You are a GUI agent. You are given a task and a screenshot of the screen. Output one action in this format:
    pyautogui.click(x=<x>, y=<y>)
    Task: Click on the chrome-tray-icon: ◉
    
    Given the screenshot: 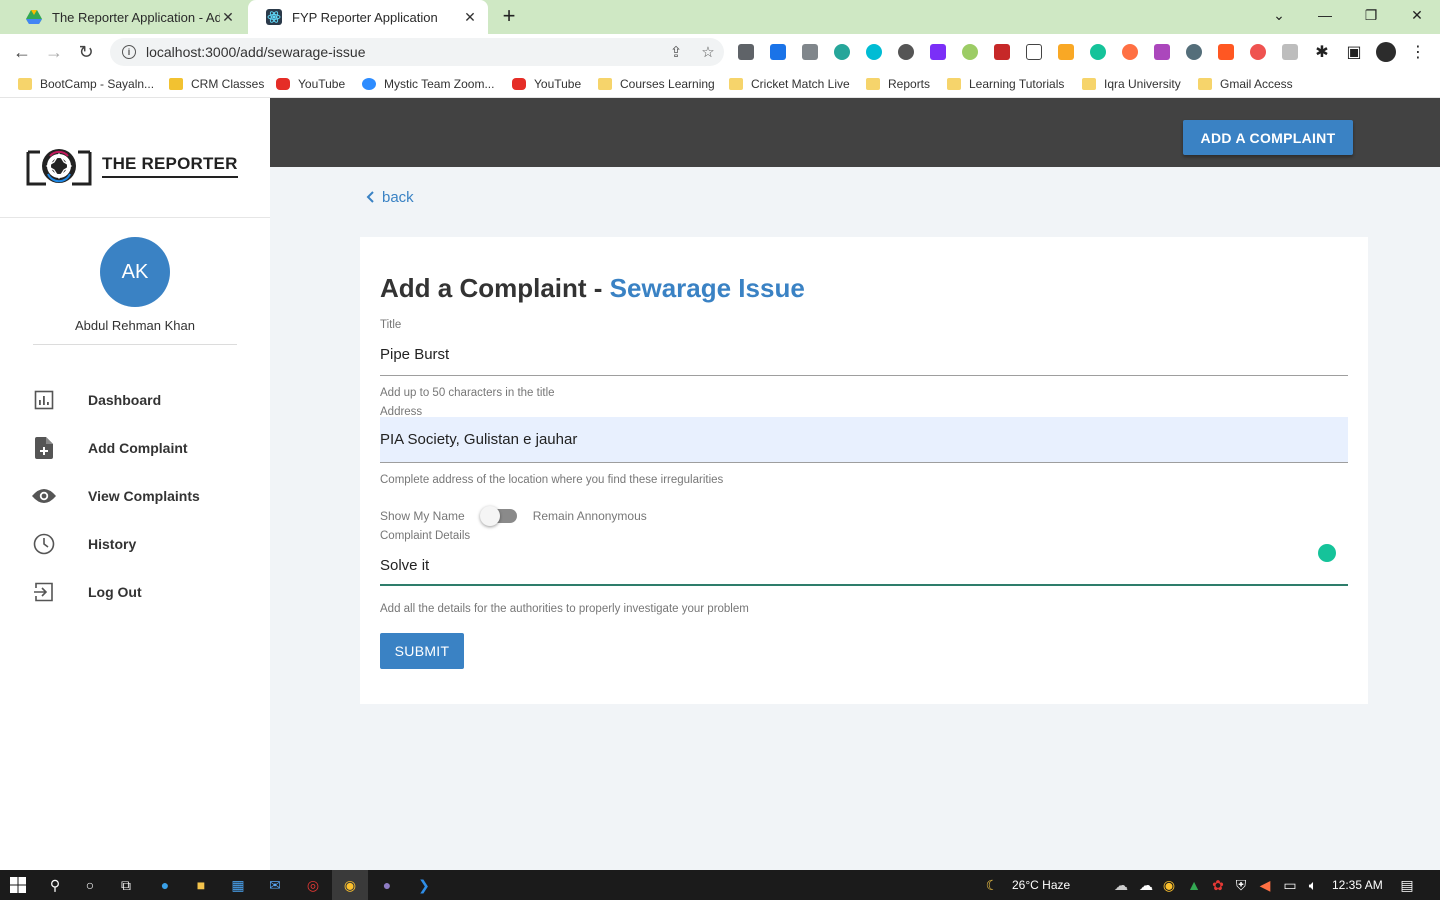 What is the action you would take?
    pyautogui.click(x=1169, y=885)
    